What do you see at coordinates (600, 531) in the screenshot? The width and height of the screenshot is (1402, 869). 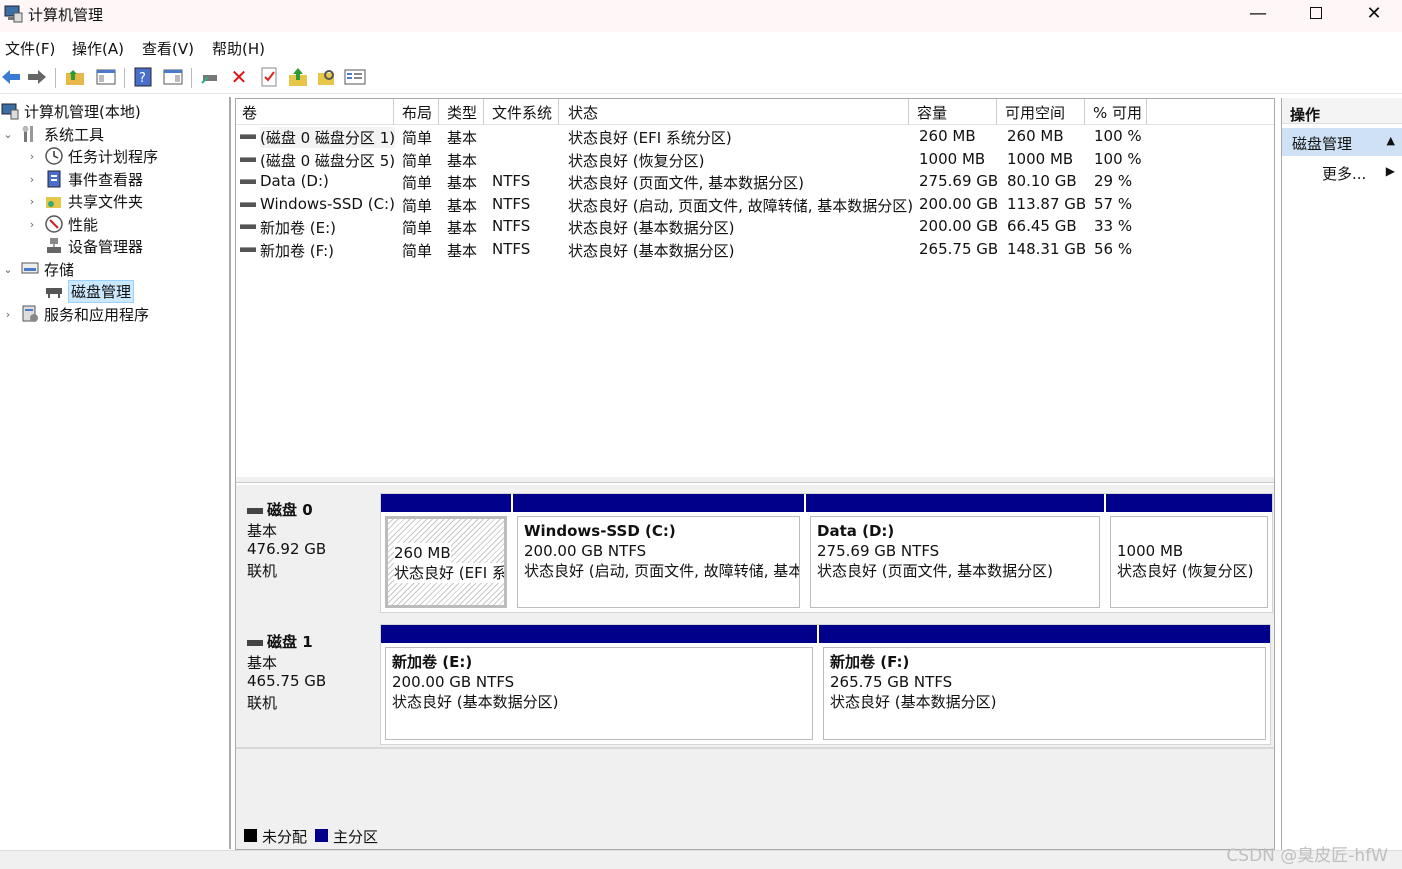 I see `partition-title: Windows-SSD (C:)` at bounding box center [600, 531].